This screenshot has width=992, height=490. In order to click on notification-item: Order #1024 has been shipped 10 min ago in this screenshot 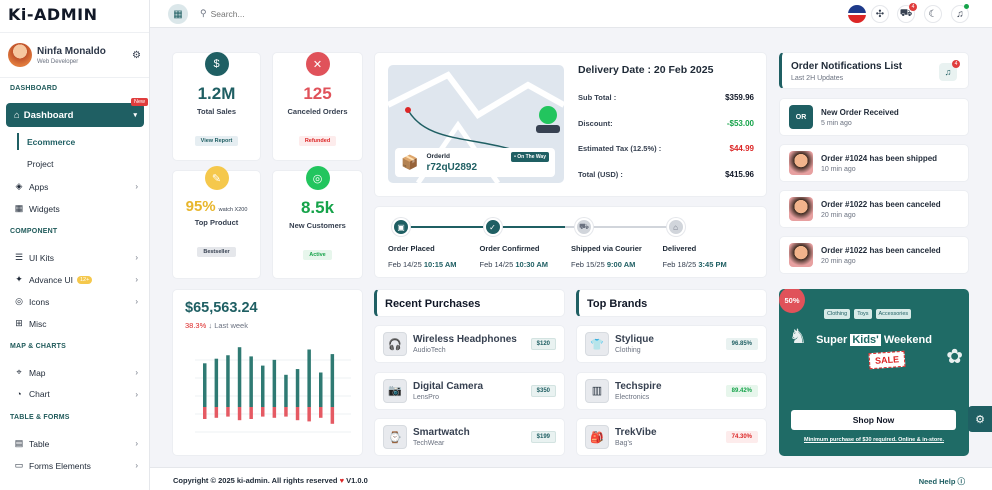, I will do `click(874, 163)`.